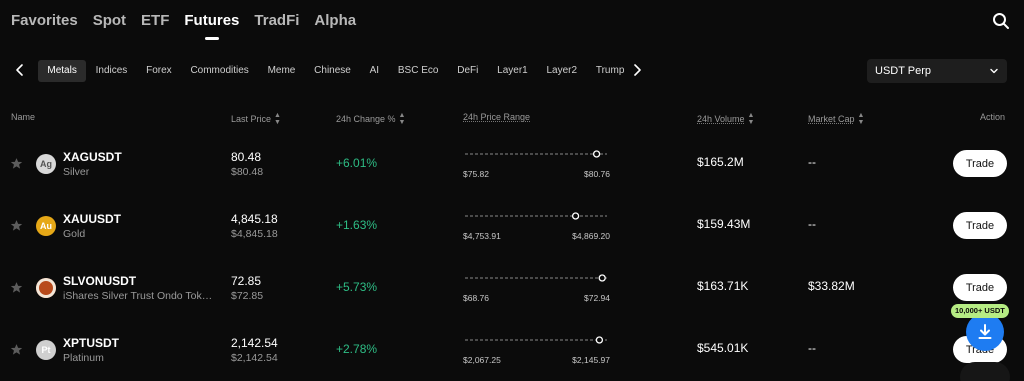 This screenshot has width=1024, height=381. Describe the element at coordinates (724, 224) in the screenshot. I see `volume: $159.43M` at that location.